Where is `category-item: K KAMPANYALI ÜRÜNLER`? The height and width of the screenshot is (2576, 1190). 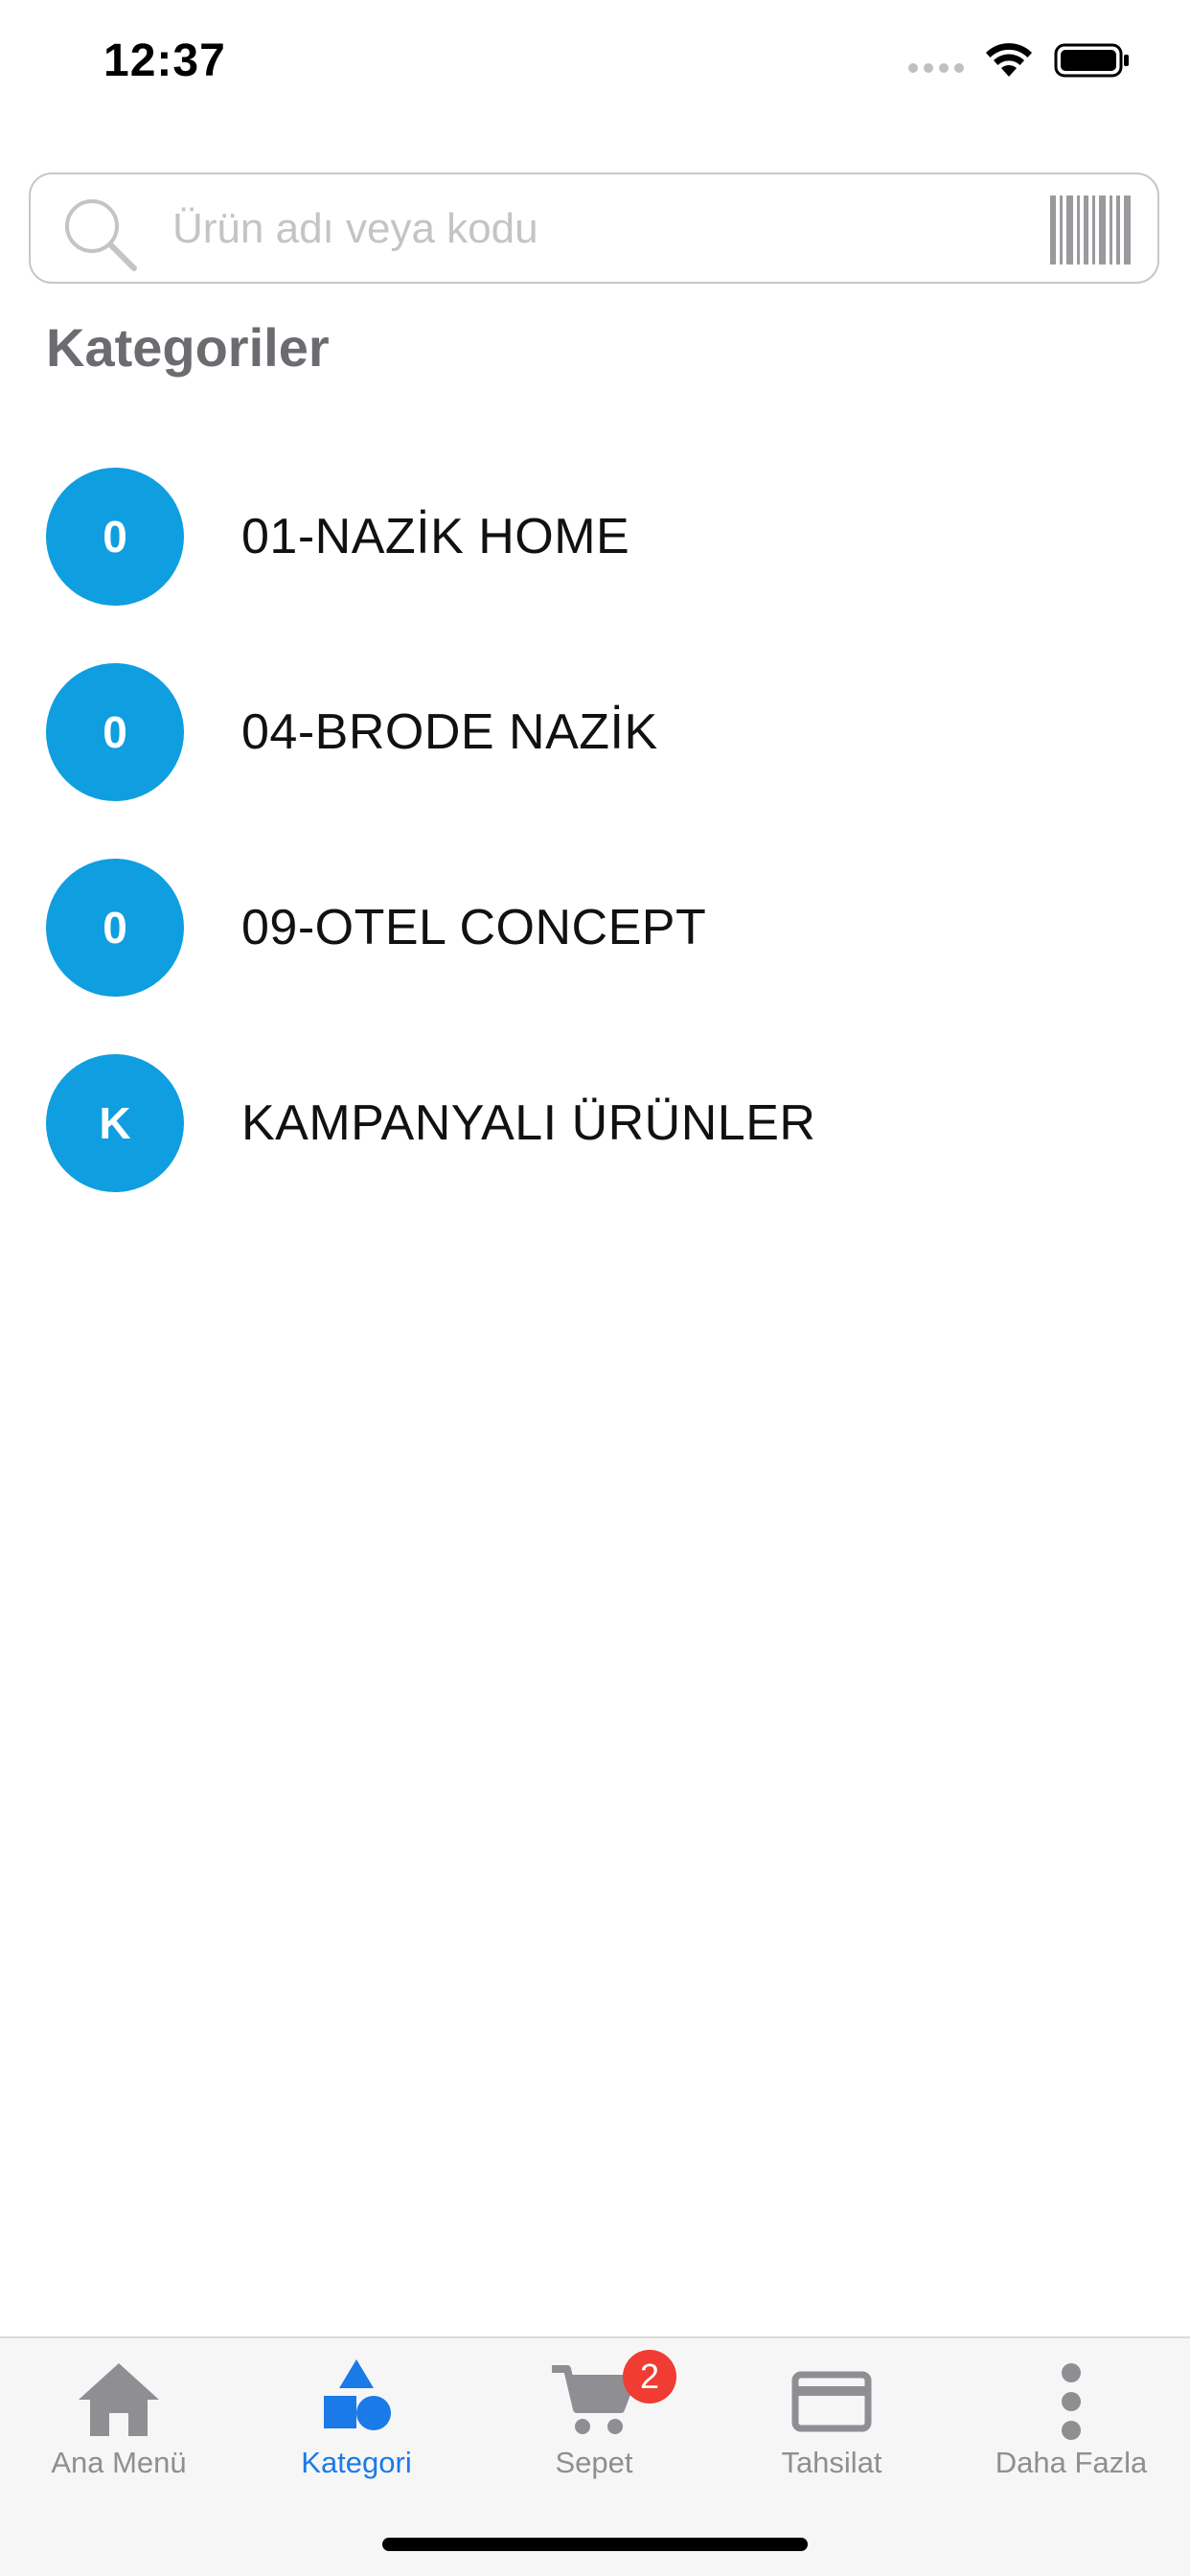
category-item: K KAMPANYALI ÜRÜNLER is located at coordinates (595, 1123).